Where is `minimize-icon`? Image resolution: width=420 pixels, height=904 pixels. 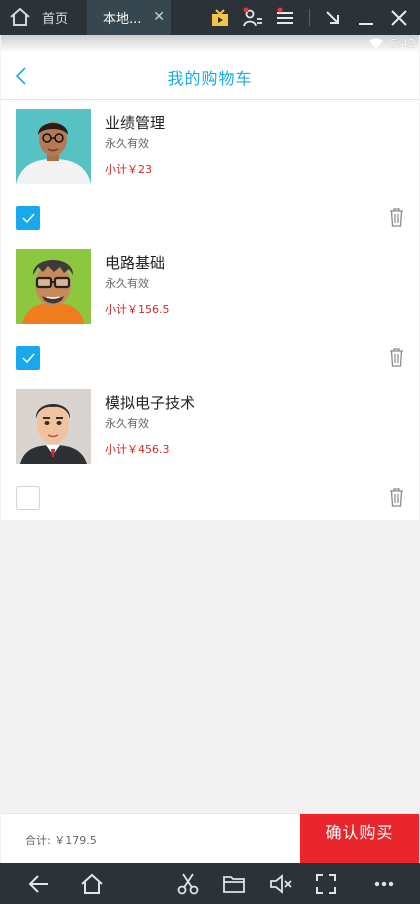 minimize-icon is located at coordinates (366, 18).